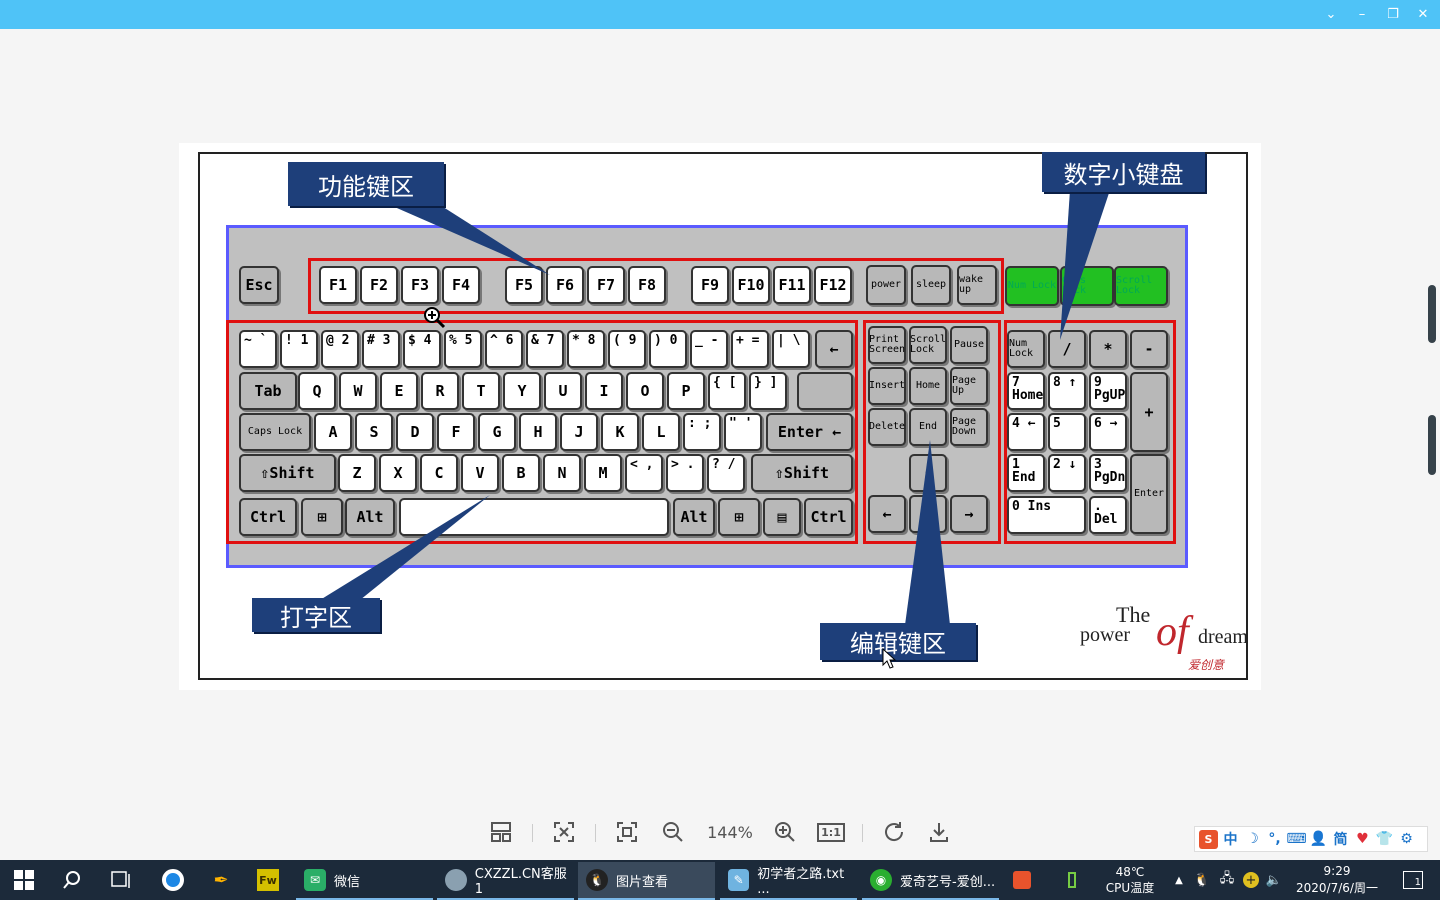 Image resolution: width=1440 pixels, height=900 pixels. I want to click on logo-signature: 爱创意, so click(1206, 665).